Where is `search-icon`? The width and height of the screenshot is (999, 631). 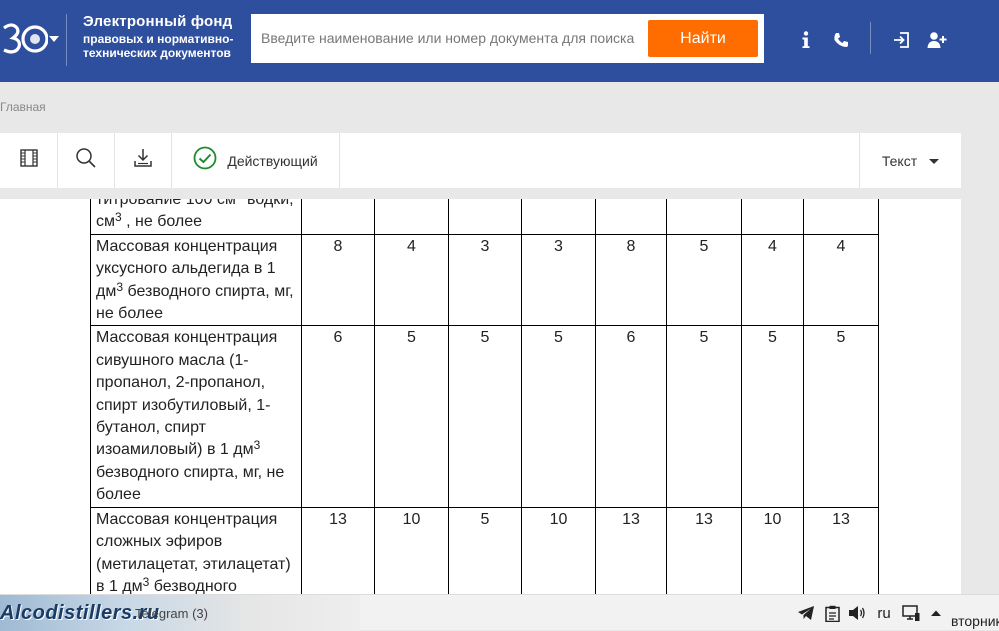 search-icon is located at coordinates (86, 160).